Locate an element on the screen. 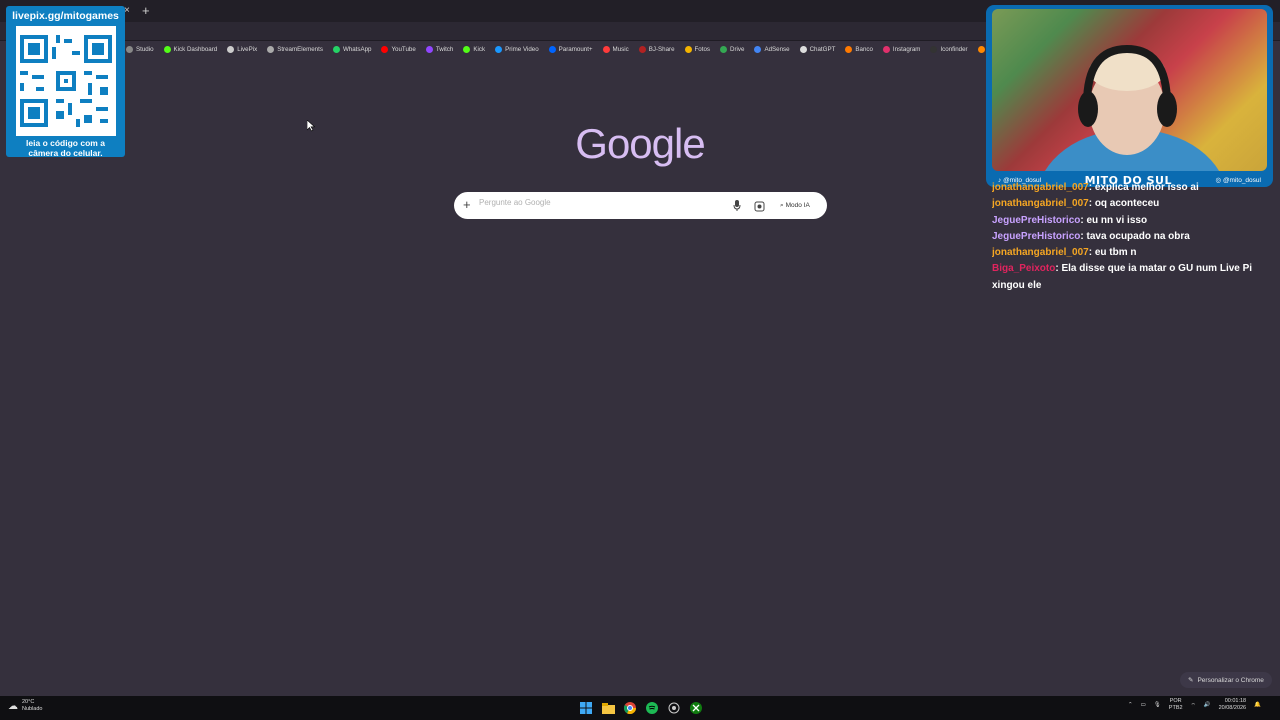 The height and width of the screenshot is (720, 1280). temperature: 20°C is located at coordinates (28, 702).